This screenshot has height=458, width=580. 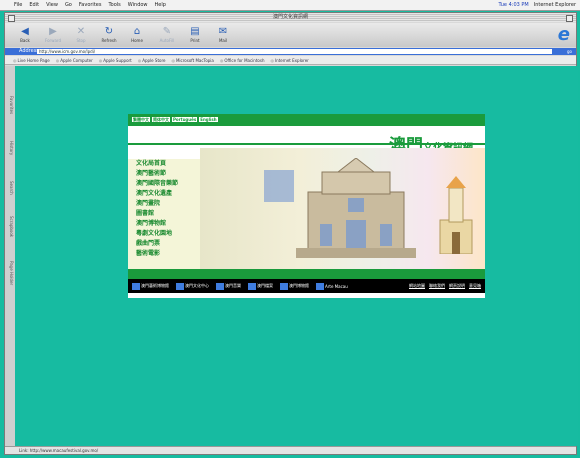 What do you see at coordinates (569, 18) in the screenshot?
I see `zoom-box-icon` at bounding box center [569, 18].